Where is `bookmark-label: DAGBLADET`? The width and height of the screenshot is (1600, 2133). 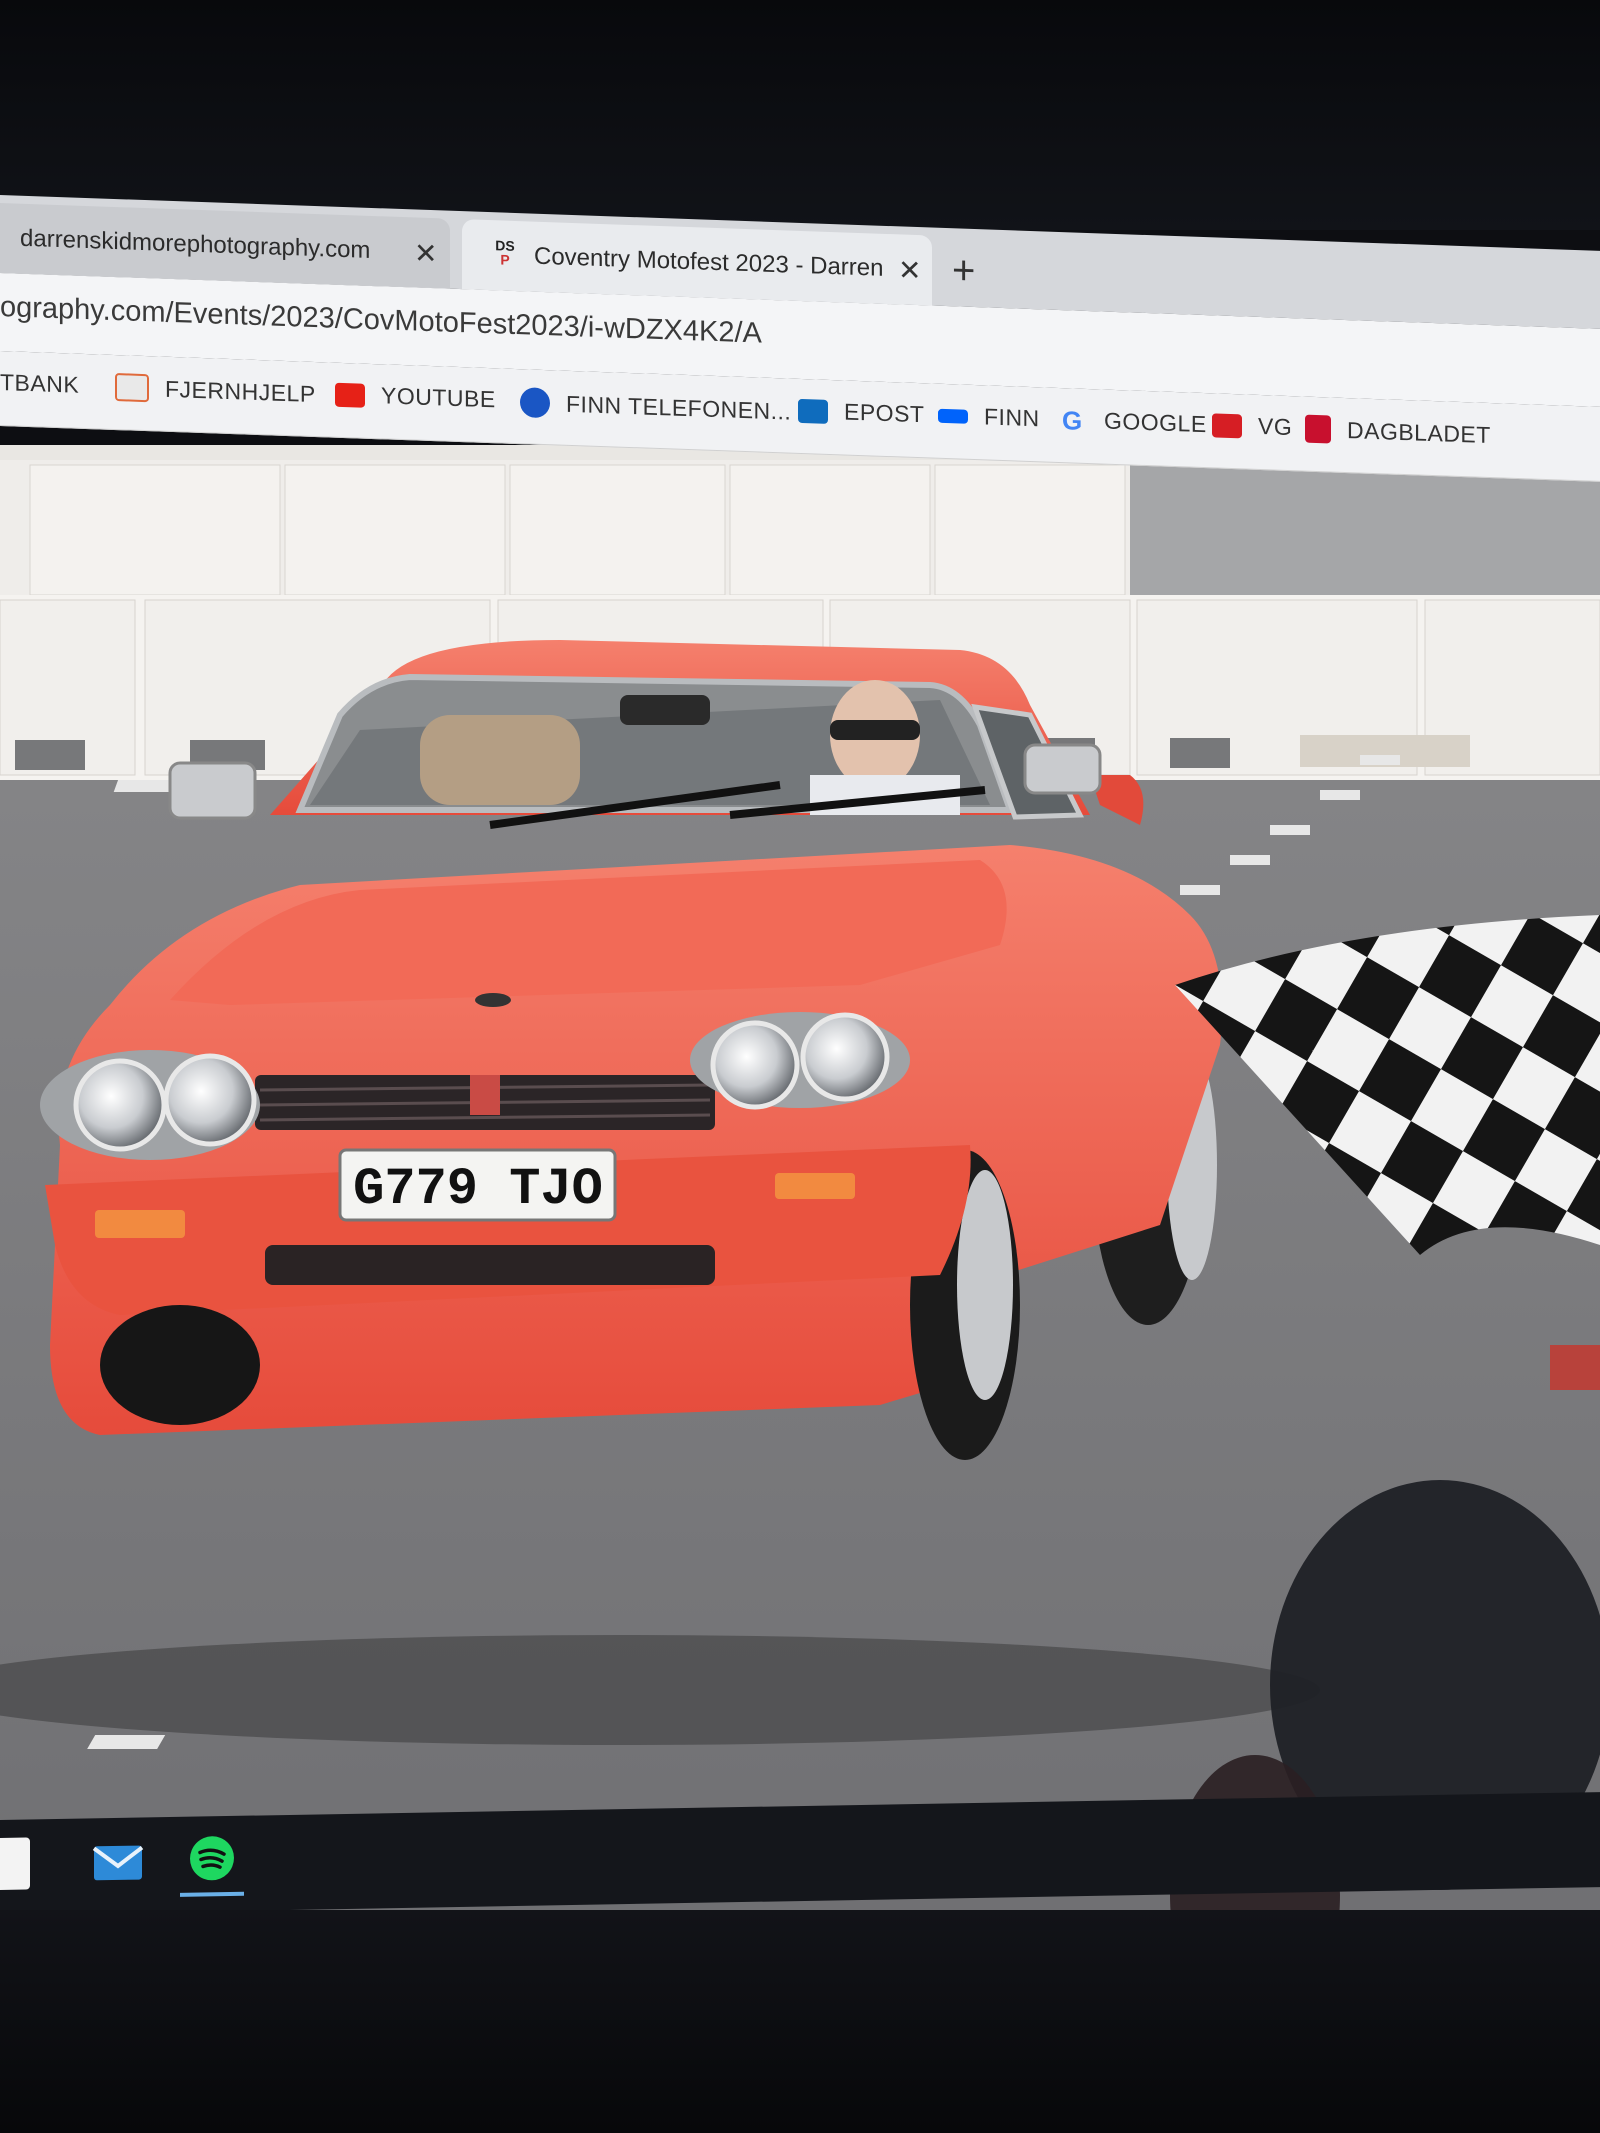 bookmark-label: DAGBLADET is located at coordinates (1419, 432).